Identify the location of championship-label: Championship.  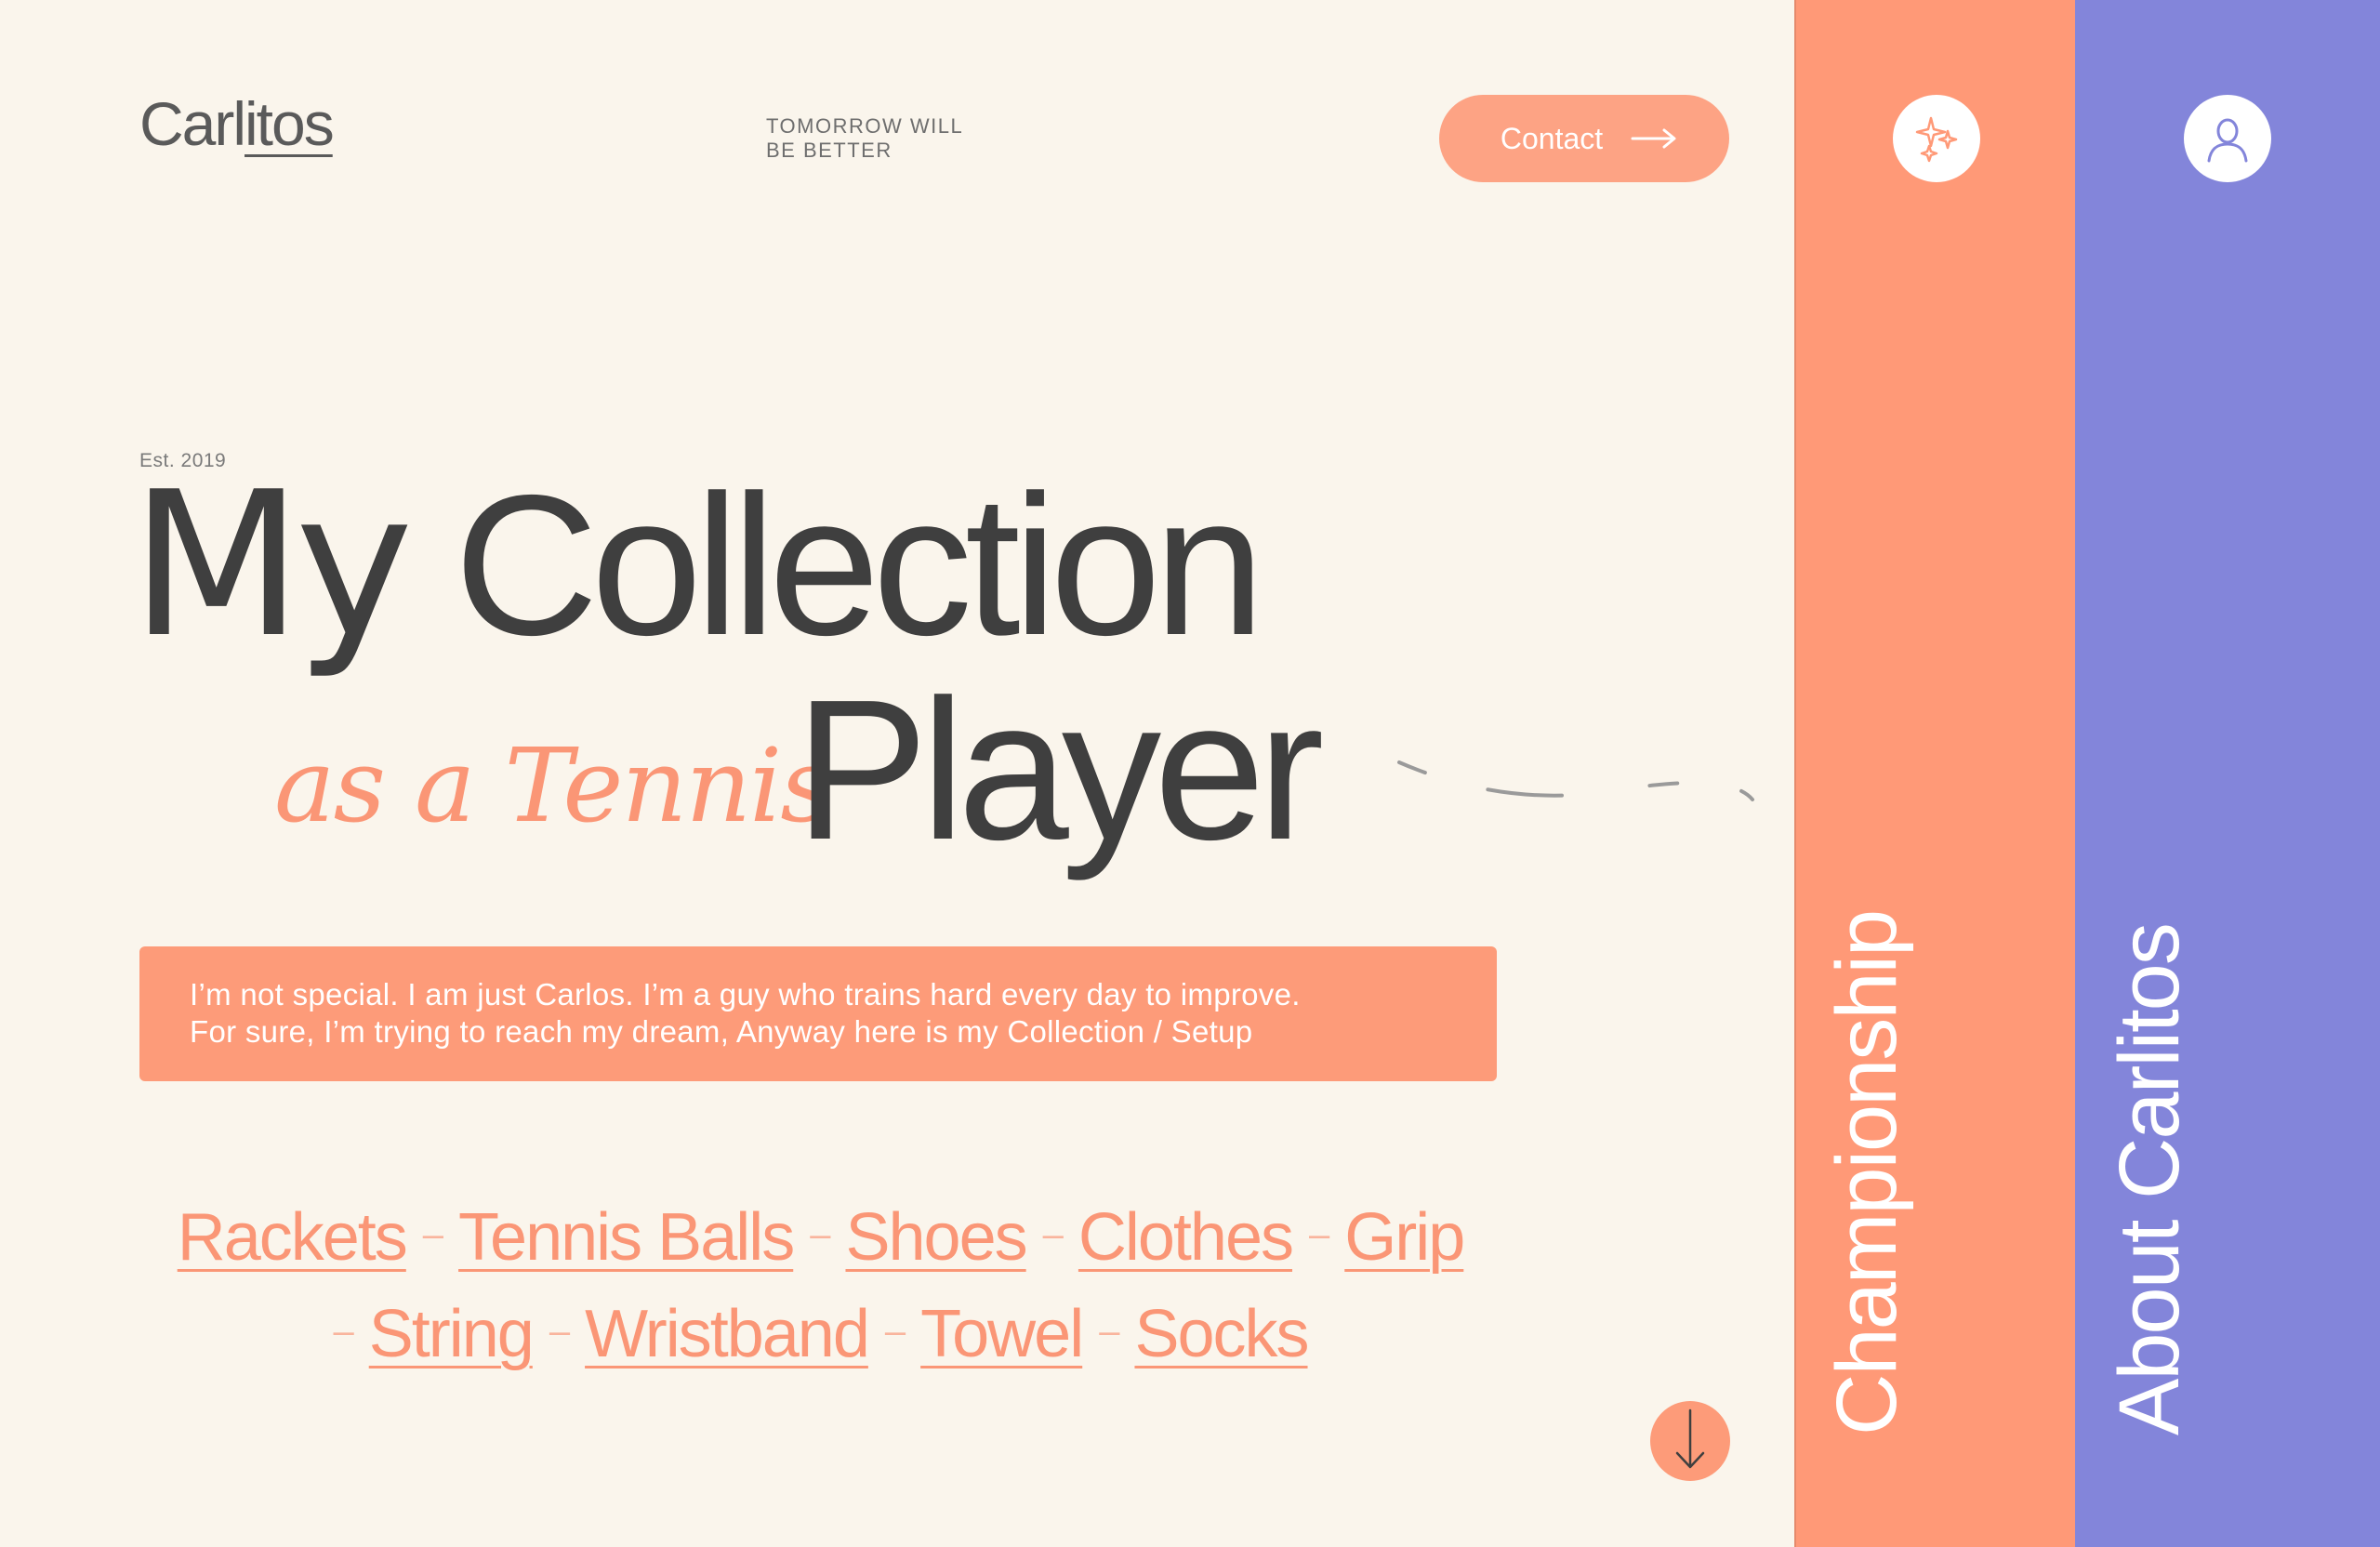
(1866, 1172).